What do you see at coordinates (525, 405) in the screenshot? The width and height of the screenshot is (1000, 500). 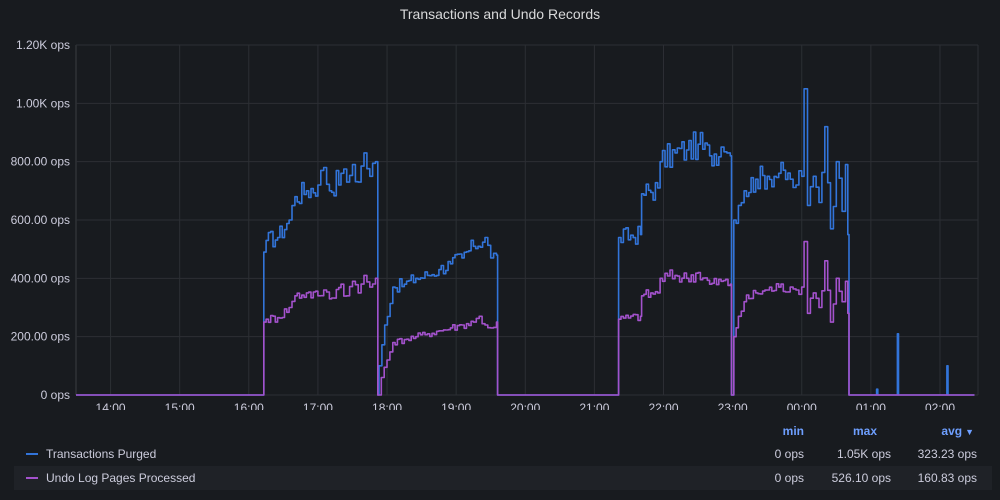 I see `x-tick-label: 20:00` at bounding box center [525, 405].